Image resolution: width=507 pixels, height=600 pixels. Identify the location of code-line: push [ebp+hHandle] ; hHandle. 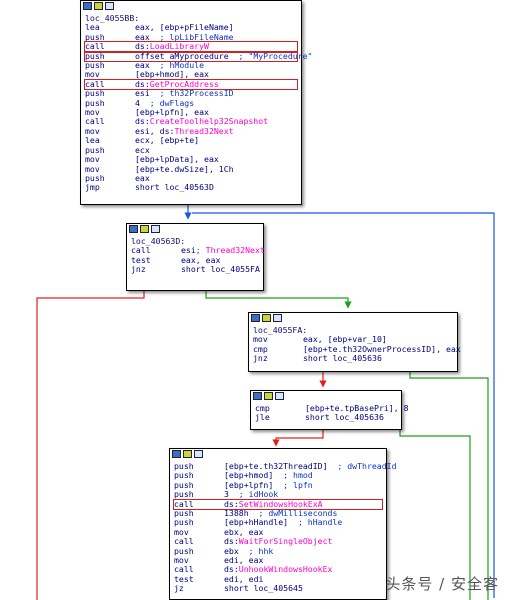
(278, 522).